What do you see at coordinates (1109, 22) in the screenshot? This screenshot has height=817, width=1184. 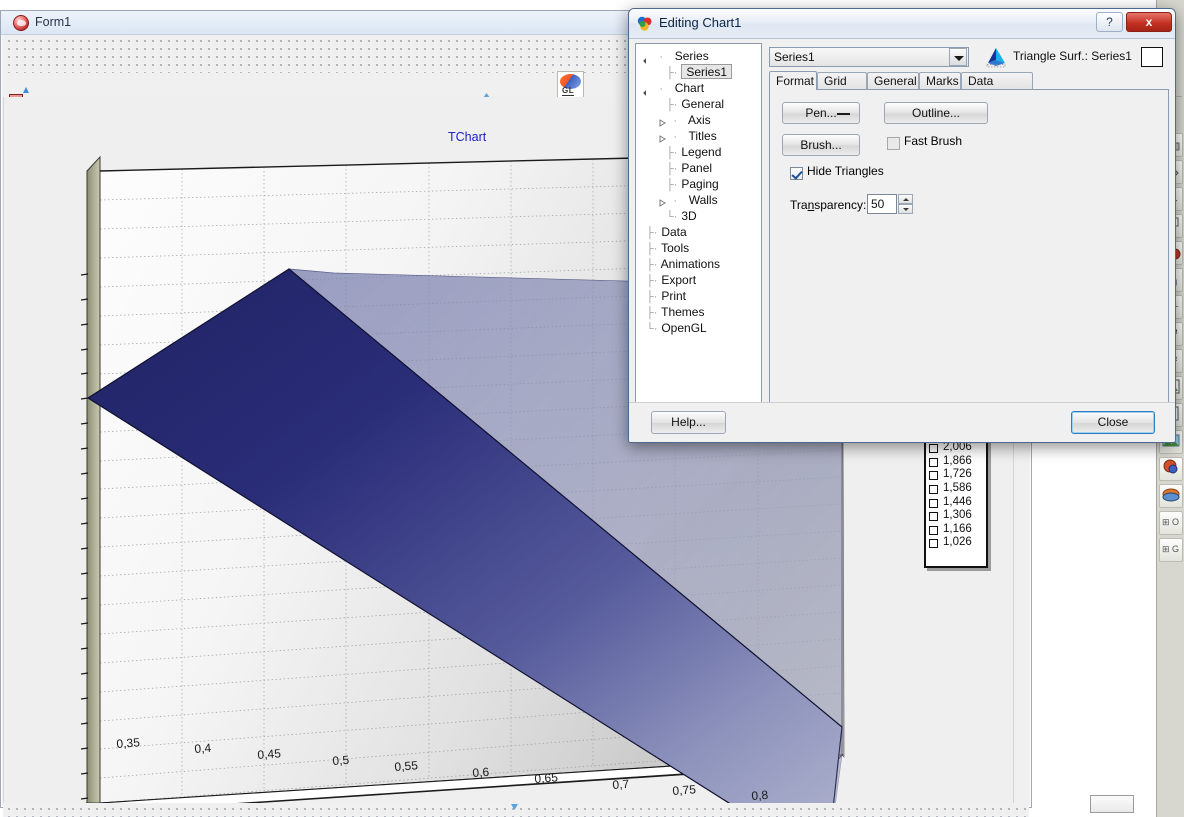 I see `dialog-help-icon-button: ?` at bounding box center [1109, 22].